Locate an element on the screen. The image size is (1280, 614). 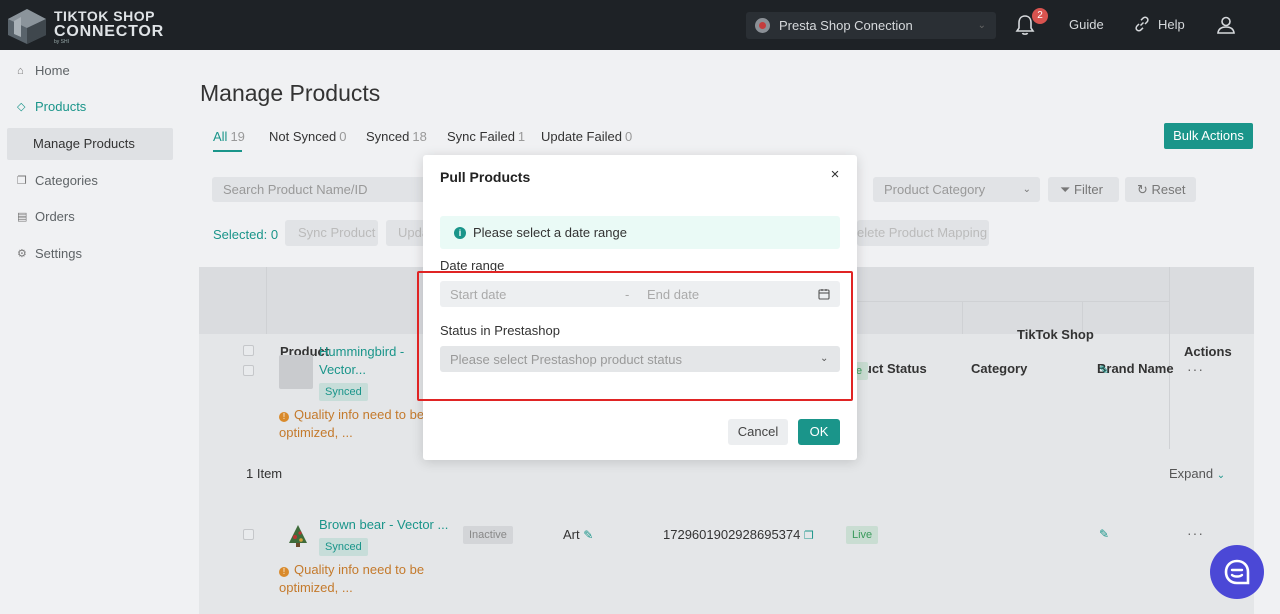
chat-button is located at coordinates (1237, 572).